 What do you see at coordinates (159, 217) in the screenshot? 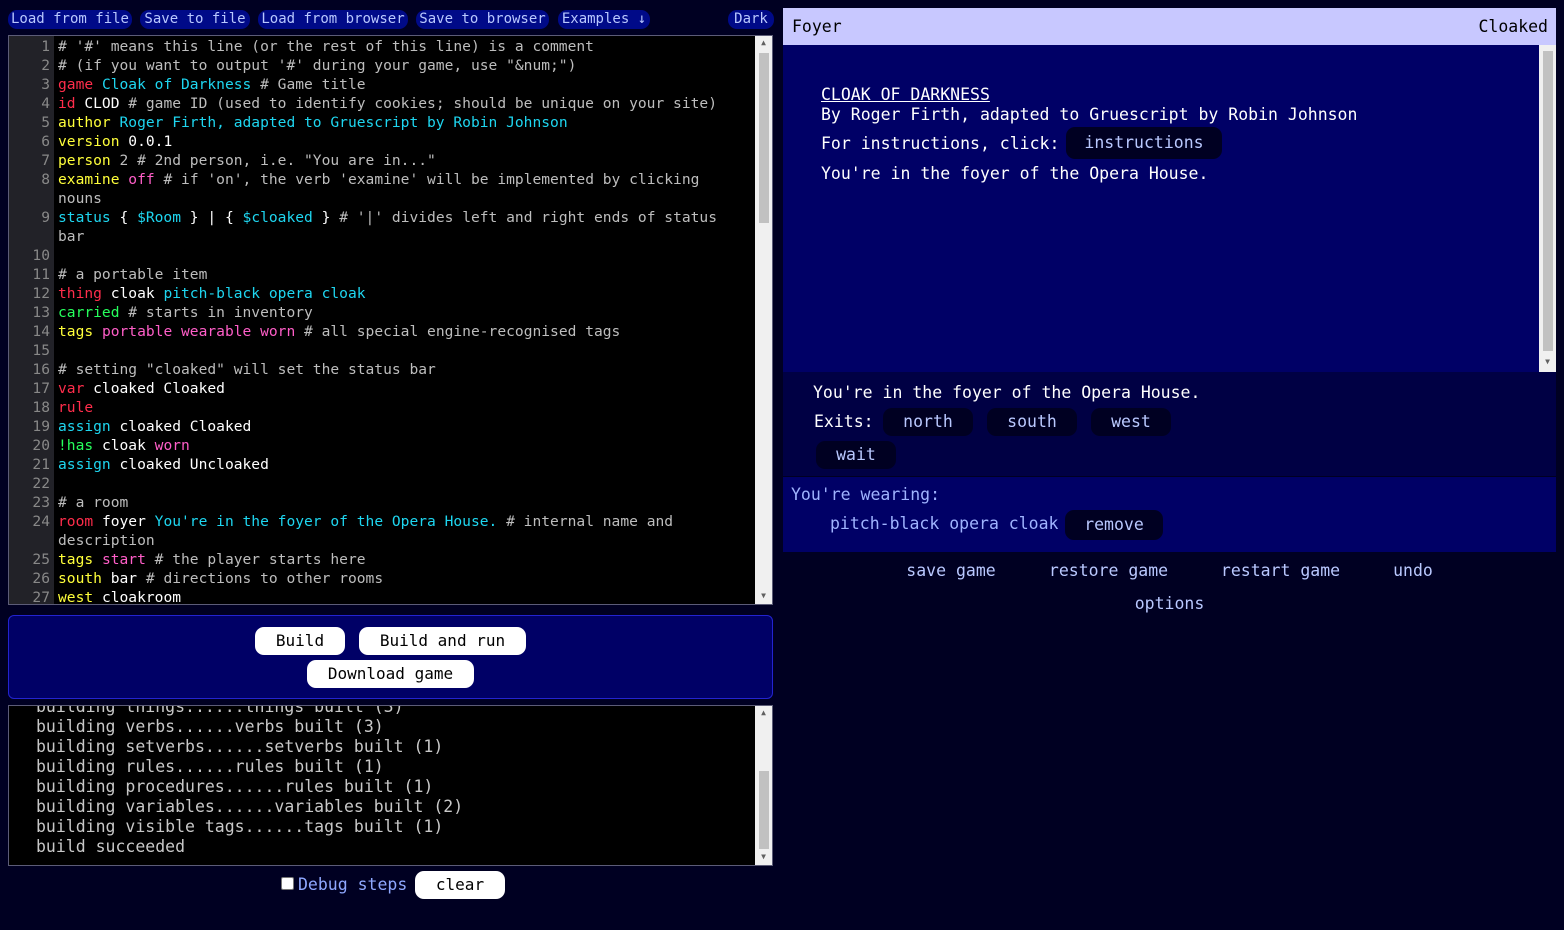
I see `code-token: $Room` at bounding box center [159, 217].